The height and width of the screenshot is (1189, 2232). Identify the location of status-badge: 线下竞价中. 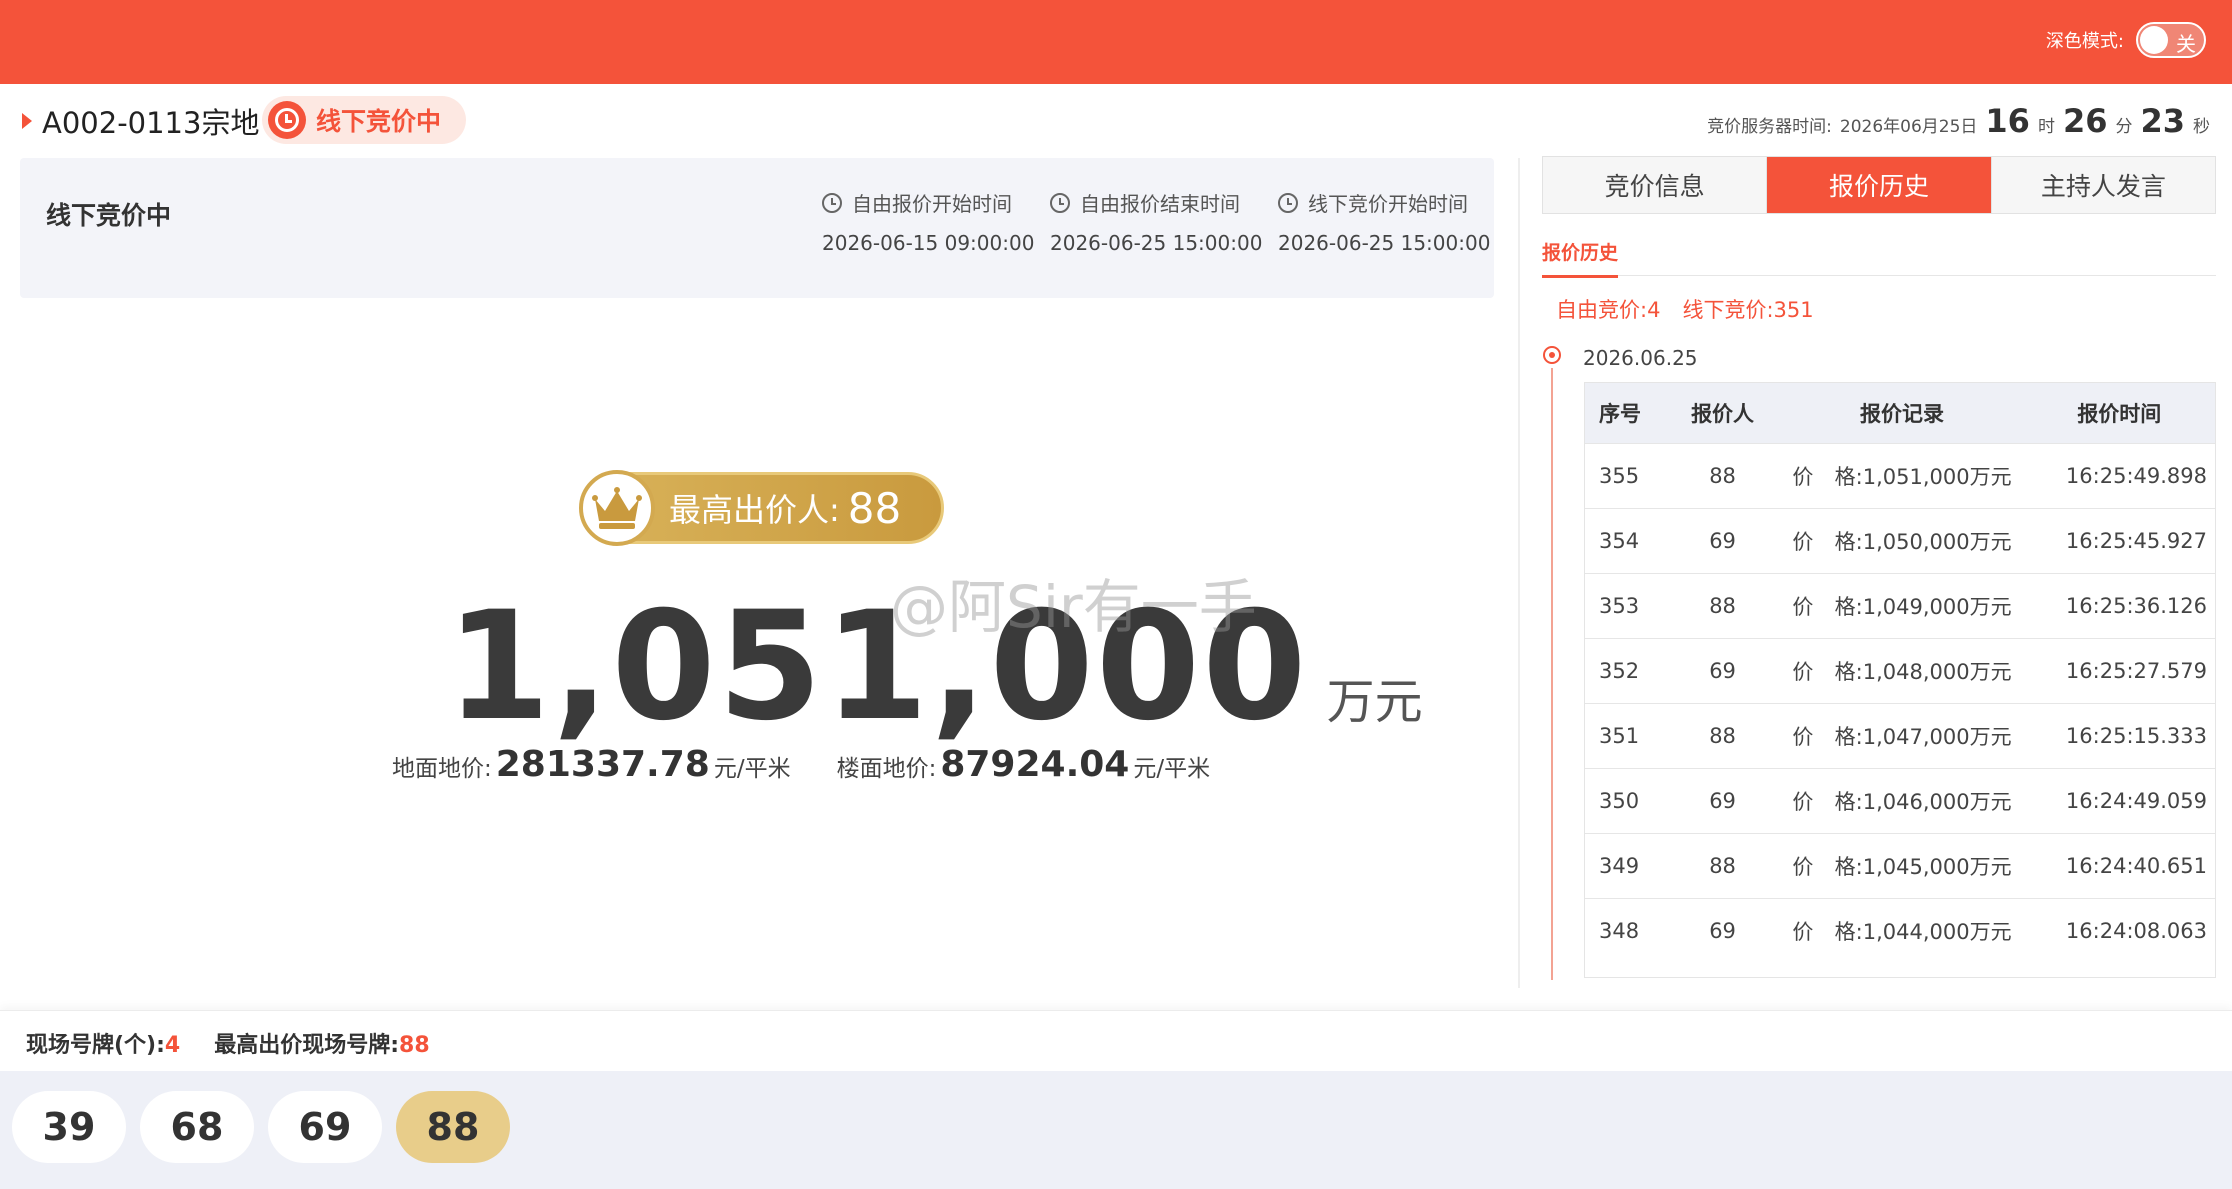
(364, 120).